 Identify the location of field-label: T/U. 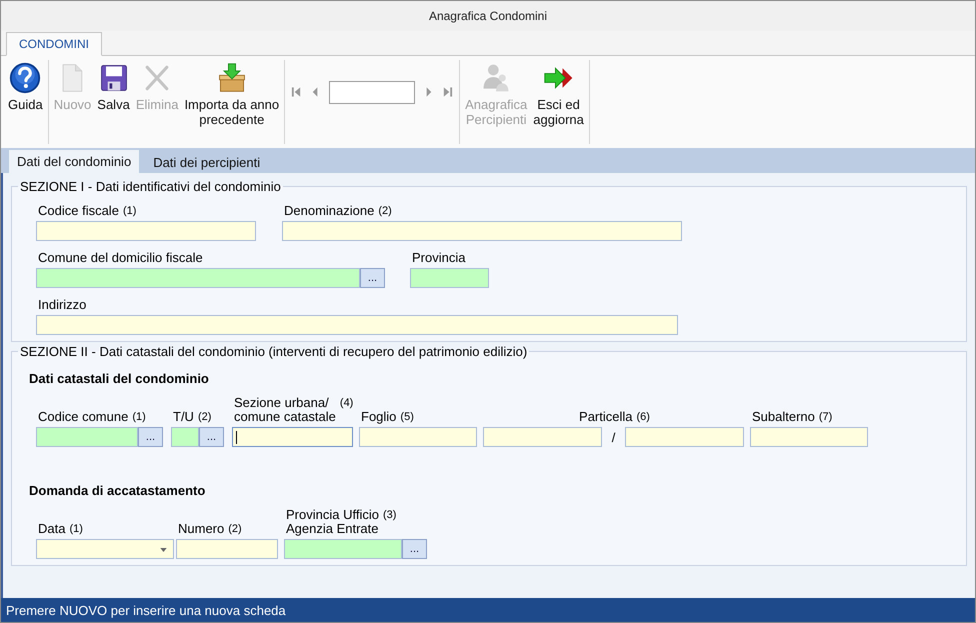
(183, 417).